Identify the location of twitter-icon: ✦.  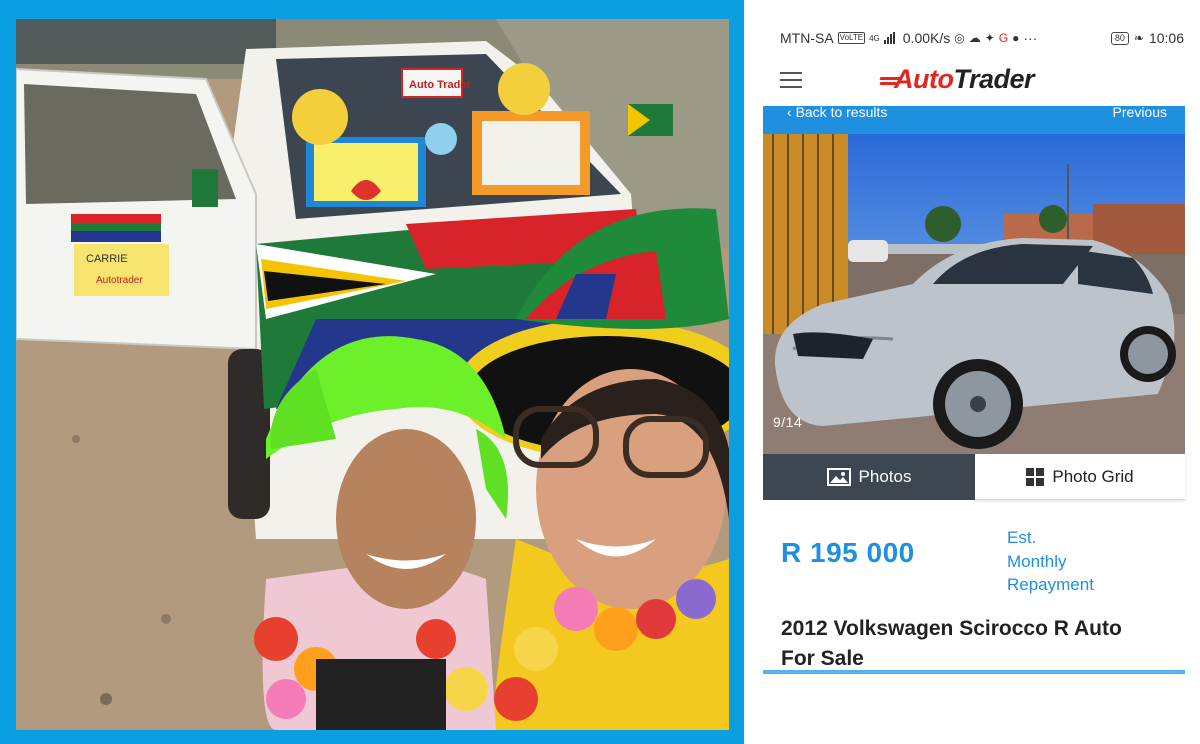
(989, 38).